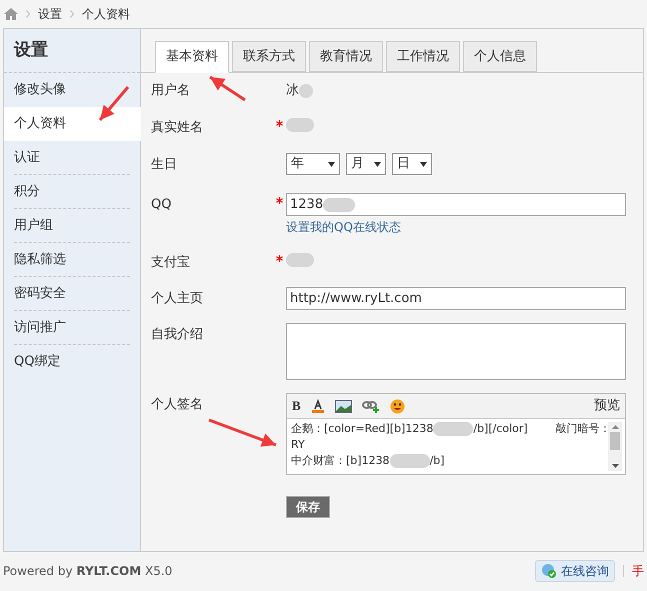  What do you see at coordinates (340, 461) in the screenshot?
I see `signature-text: 中介财富：[b]1238` at bounding box center [340, 461].